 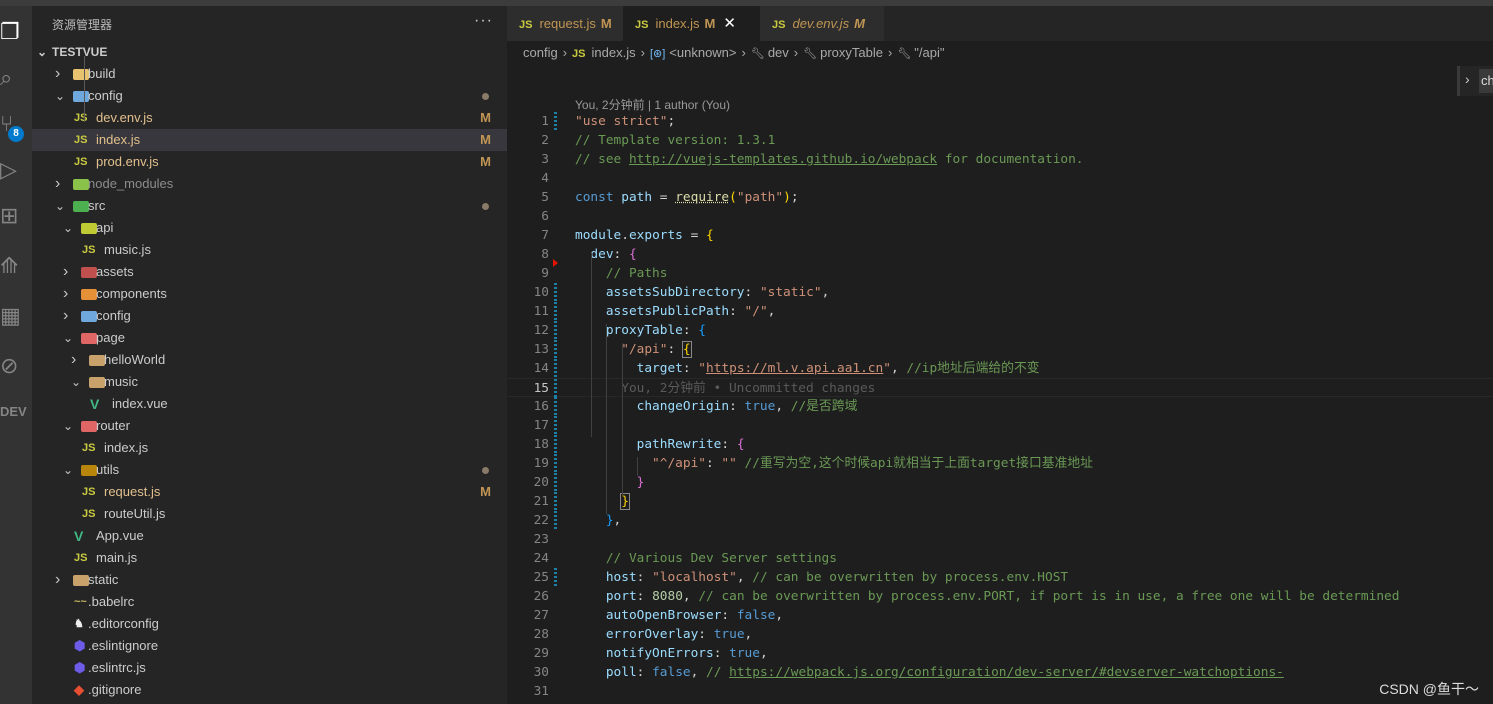 I want to click on code-line: 1 "use strict";, so click(x=1000, y=121).